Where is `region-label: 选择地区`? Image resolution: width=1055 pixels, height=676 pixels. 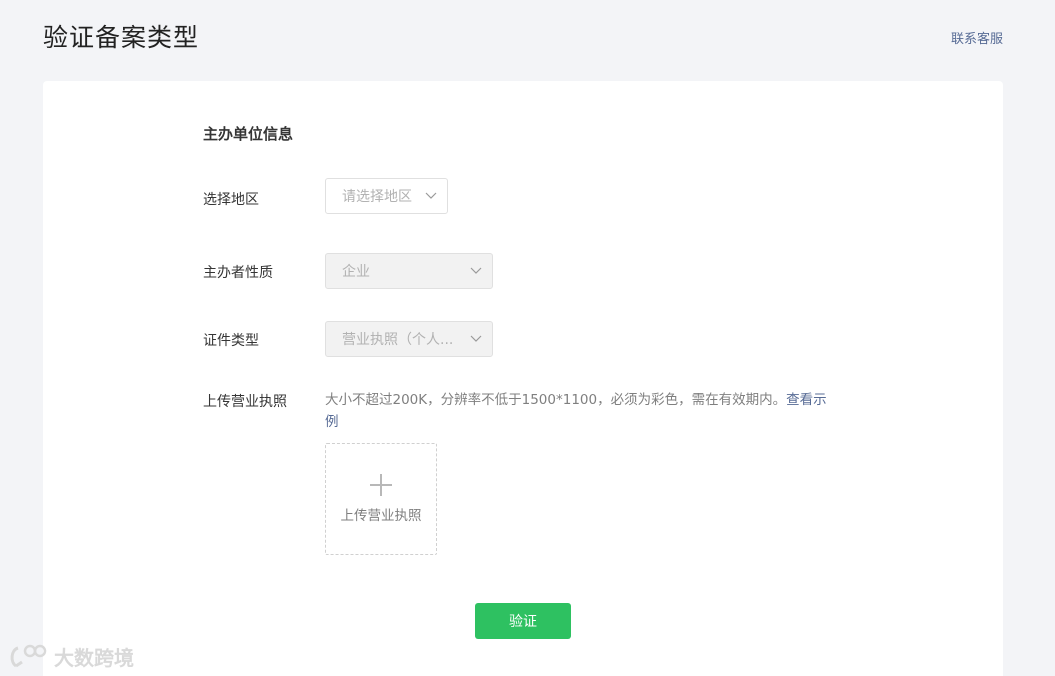
region-label: 选择地区 is located at coordinates (231, 200).